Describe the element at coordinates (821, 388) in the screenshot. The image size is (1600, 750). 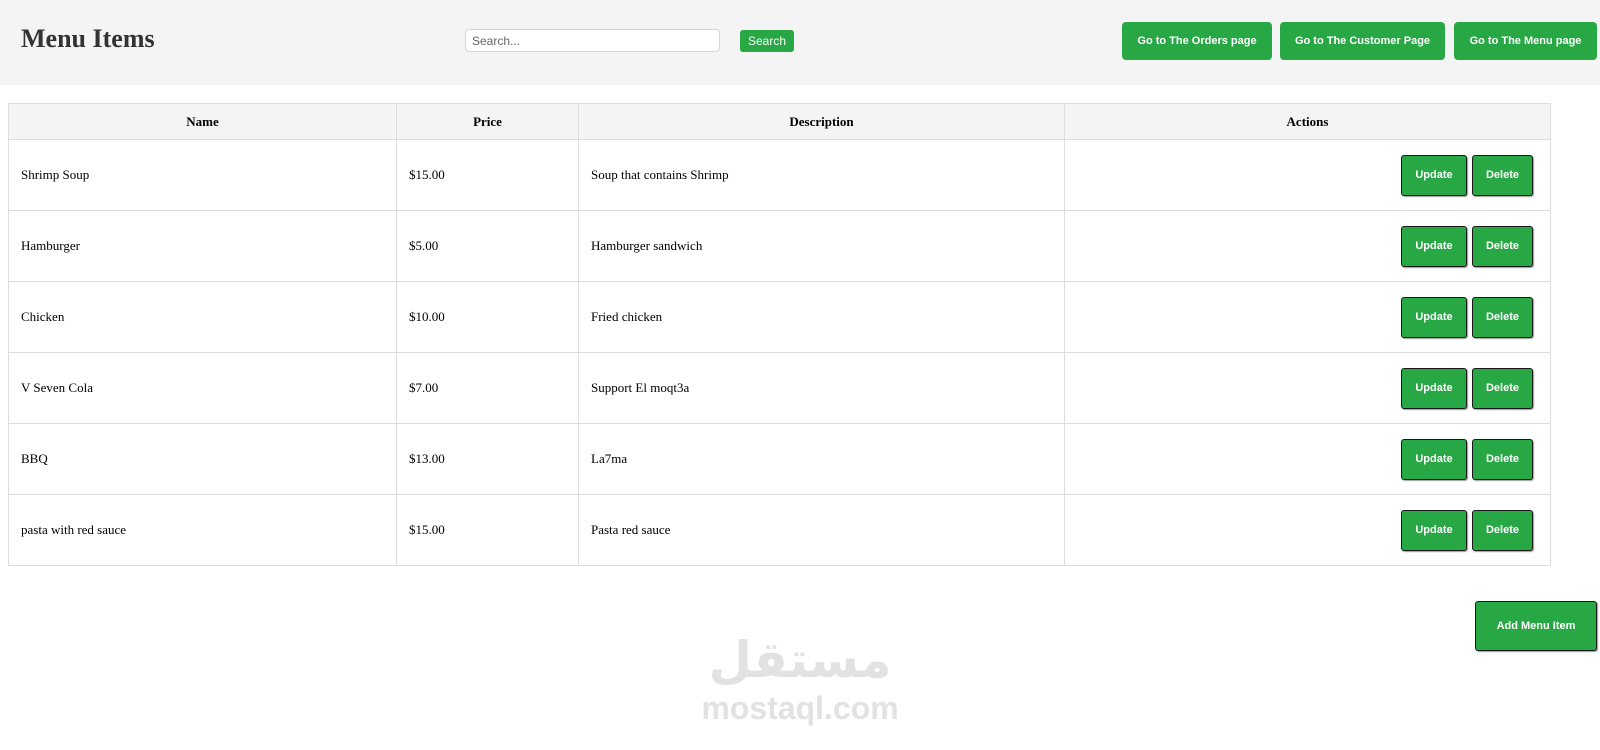
I see `item-description: Support El moqt3a` at that location.